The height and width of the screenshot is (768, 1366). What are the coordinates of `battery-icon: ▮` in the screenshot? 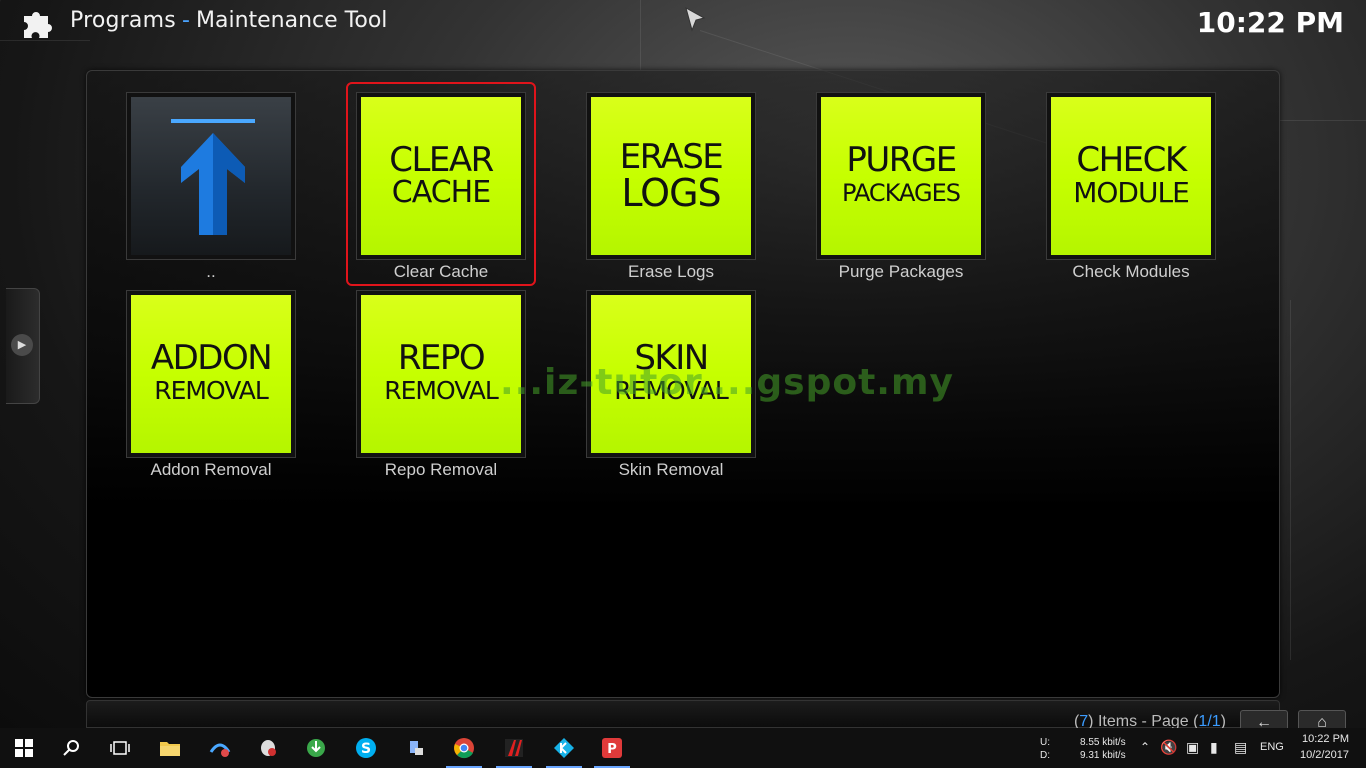 It's located at (1214, 747).